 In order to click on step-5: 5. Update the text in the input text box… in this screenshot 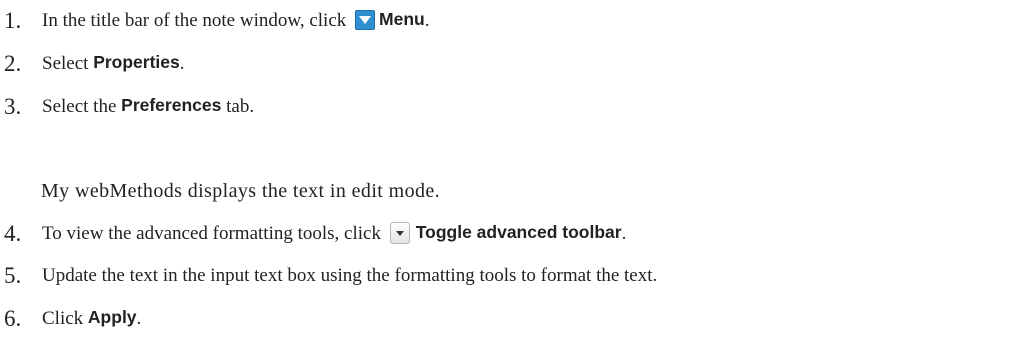, I will do `click(328, 275)`.